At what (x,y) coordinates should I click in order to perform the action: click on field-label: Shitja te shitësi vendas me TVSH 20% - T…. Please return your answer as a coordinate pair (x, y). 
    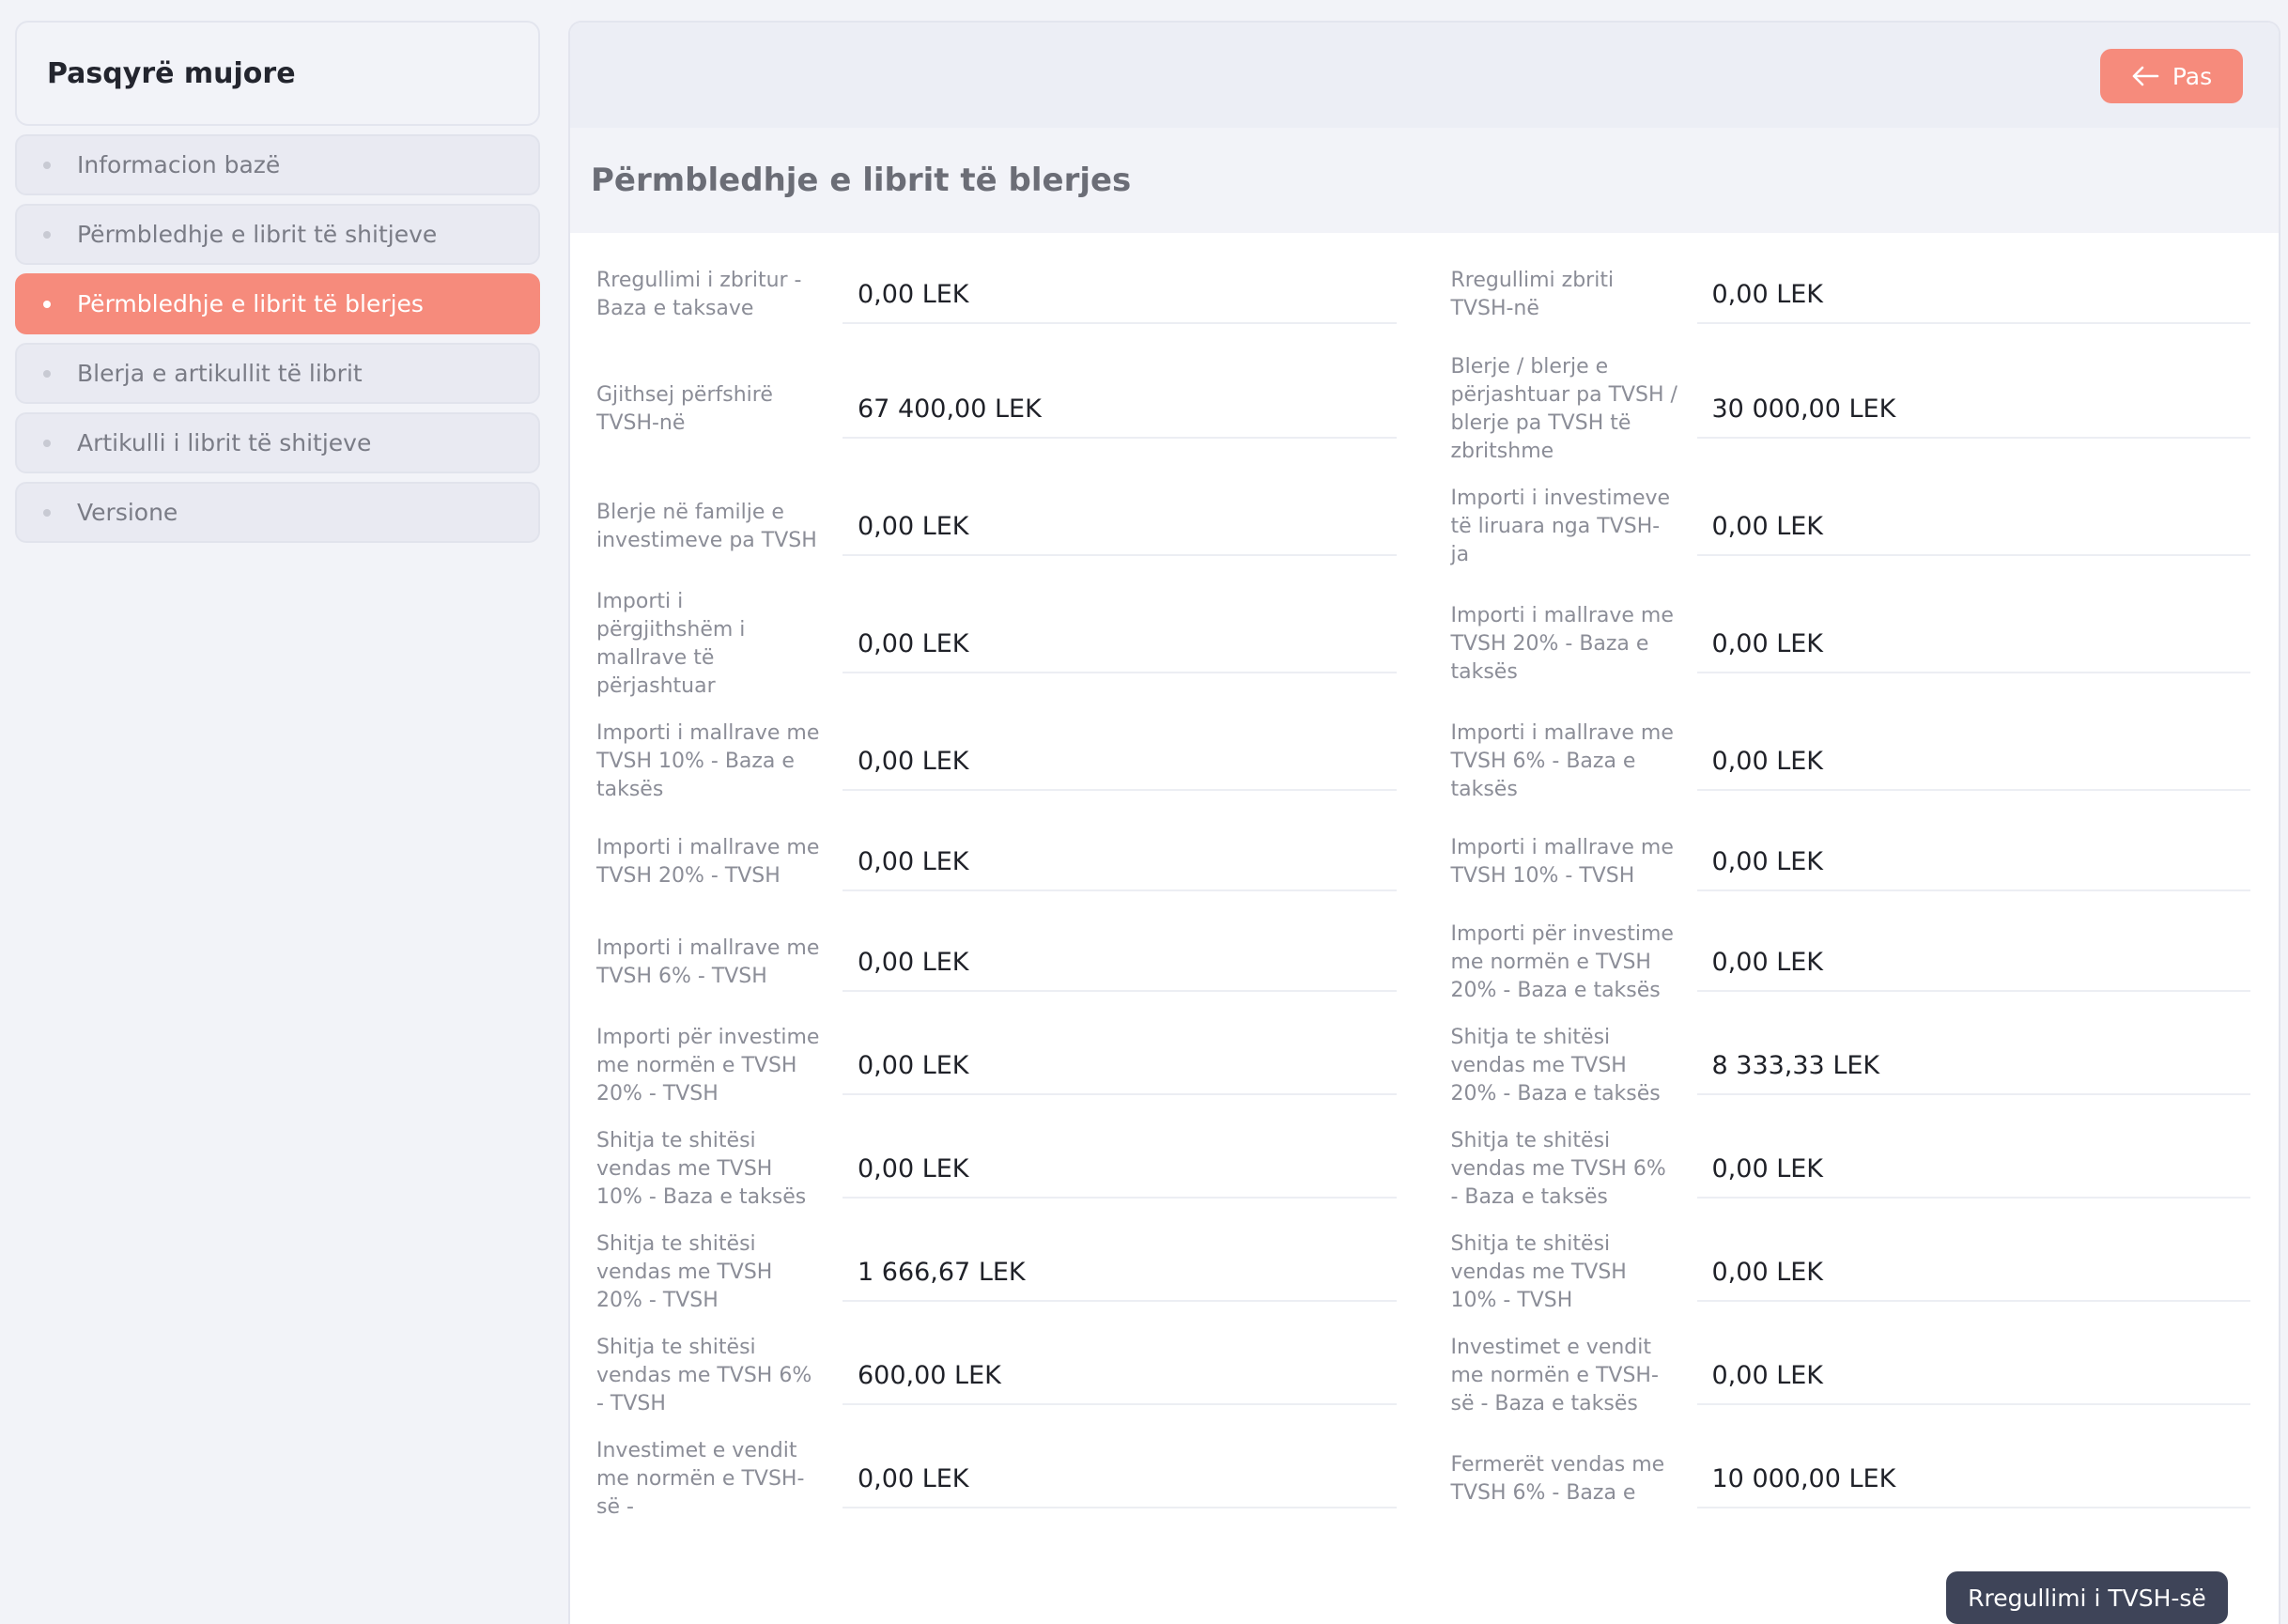
    Looking at the image, I should click on (684, 1272).